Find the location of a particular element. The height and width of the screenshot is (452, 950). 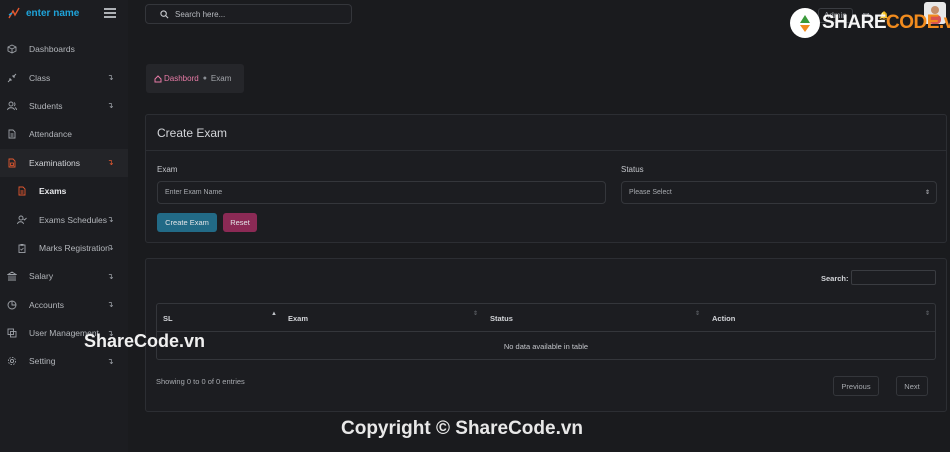

sidebar-item-label: Dashboards is located at coordinates (52, 49).